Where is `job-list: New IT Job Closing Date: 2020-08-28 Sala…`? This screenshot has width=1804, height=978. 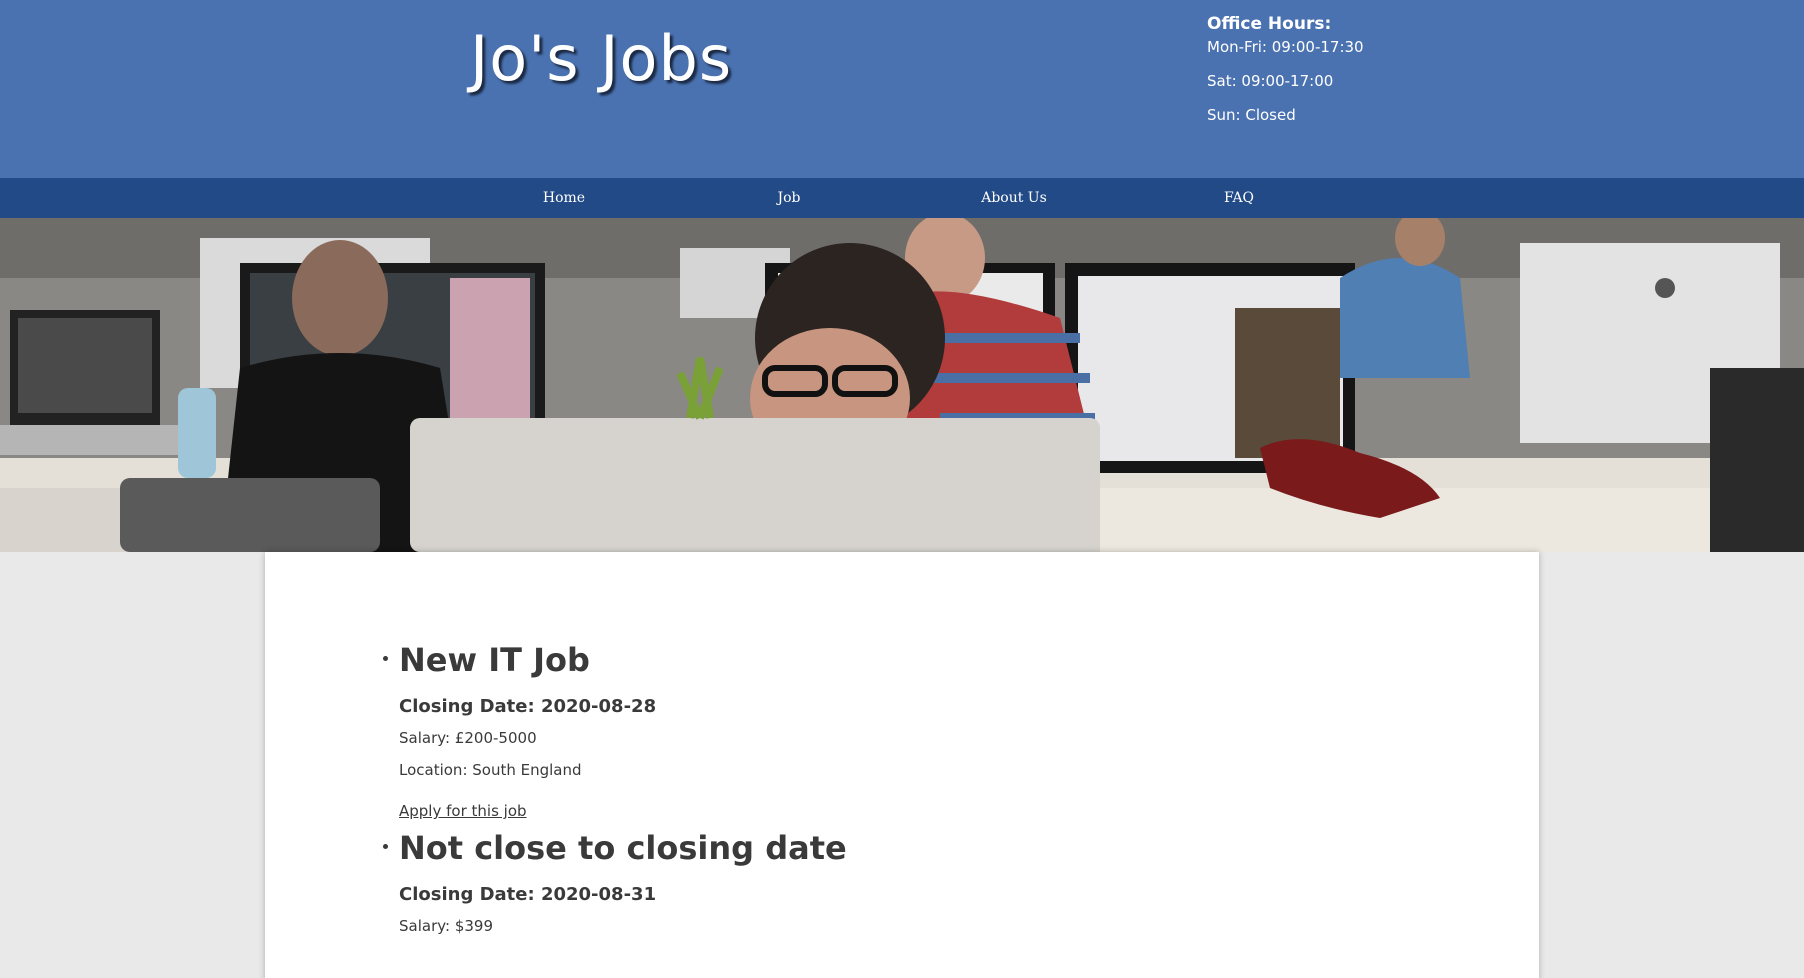
job-list: New IT Job Closing Date: 2020-08-28 Sala… is located at coordinates (615, 794).